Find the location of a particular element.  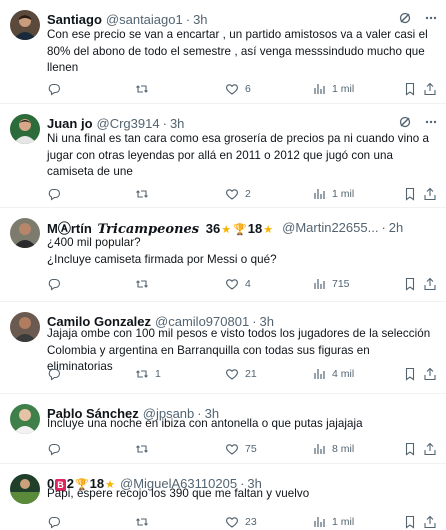

retweet-count: 1 is located at coordinates (158, 374).